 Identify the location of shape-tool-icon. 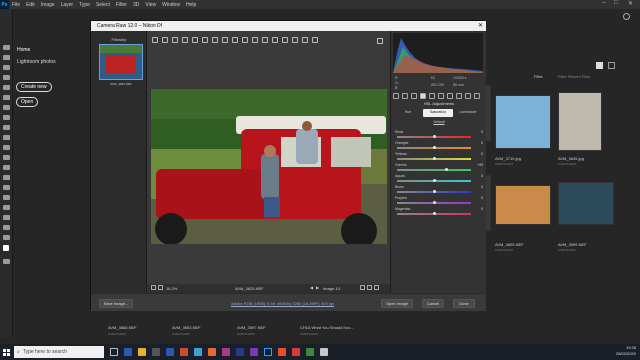
(6, 227).